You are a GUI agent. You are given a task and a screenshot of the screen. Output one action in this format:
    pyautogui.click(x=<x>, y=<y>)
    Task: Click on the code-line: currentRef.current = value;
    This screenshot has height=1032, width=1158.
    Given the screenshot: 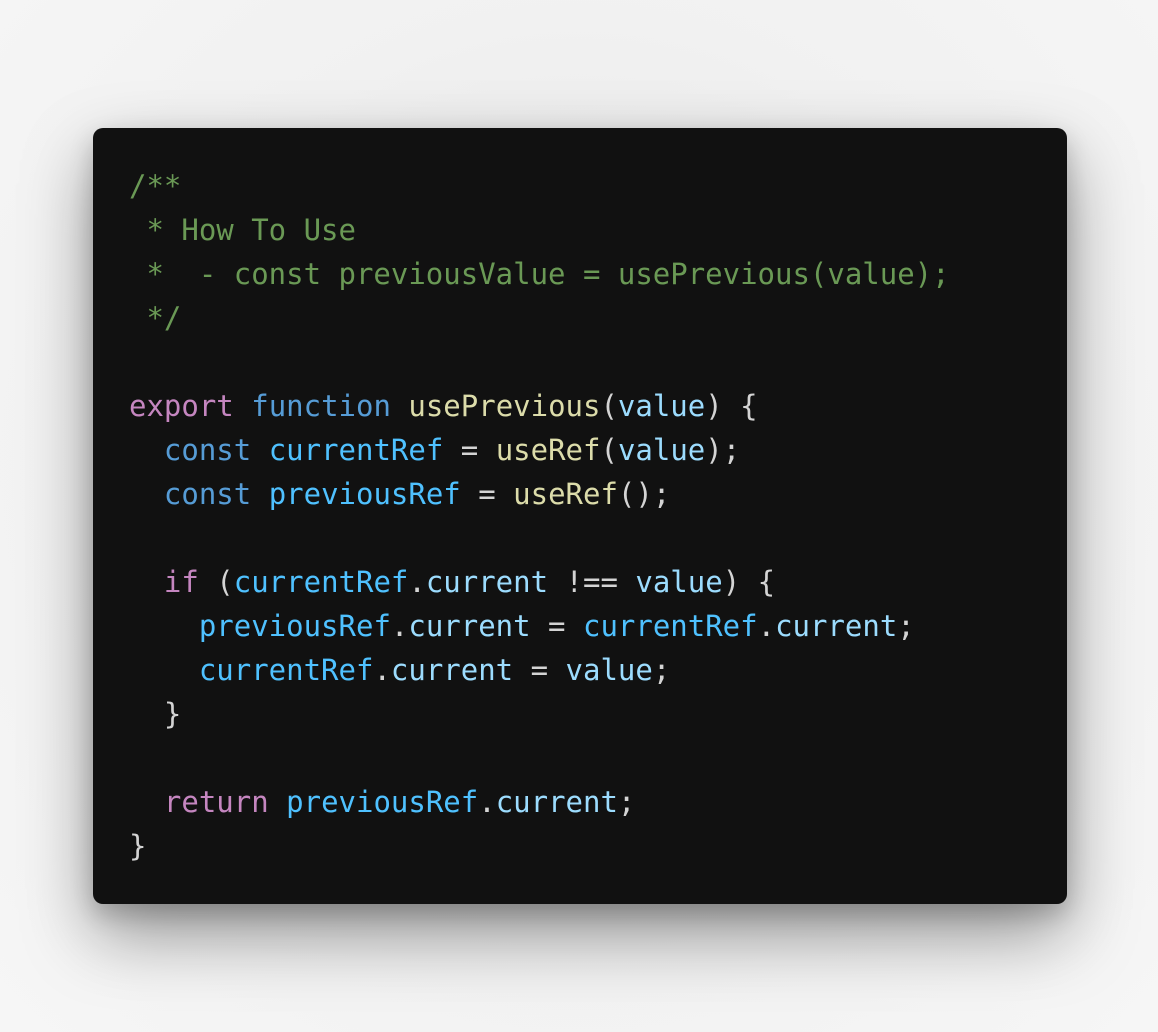 What is the action you would take?
    pyautogui.click(x=539, y=670)
    